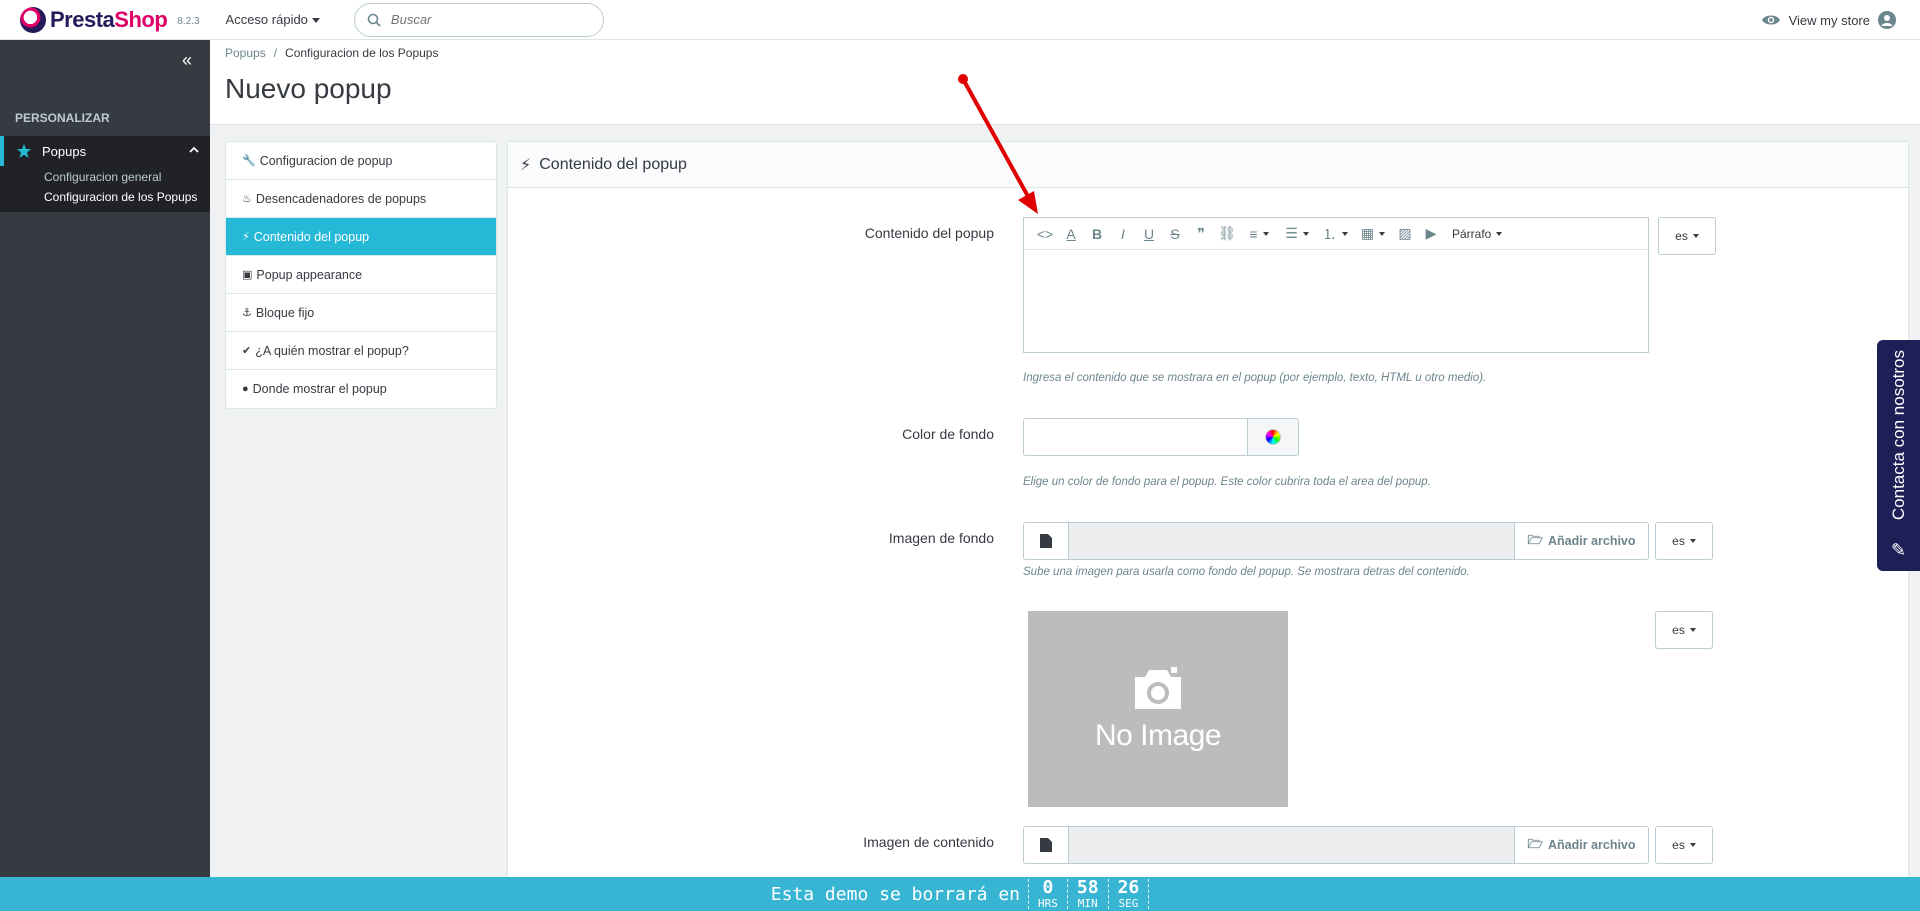 This screenshot has height=911, width=1920. What do you see at coordinates (361, 389) in the screenshot?
I see `tab-donde-mostrar: ● Donde mostrar el popup` at bounding box center [361, 389].